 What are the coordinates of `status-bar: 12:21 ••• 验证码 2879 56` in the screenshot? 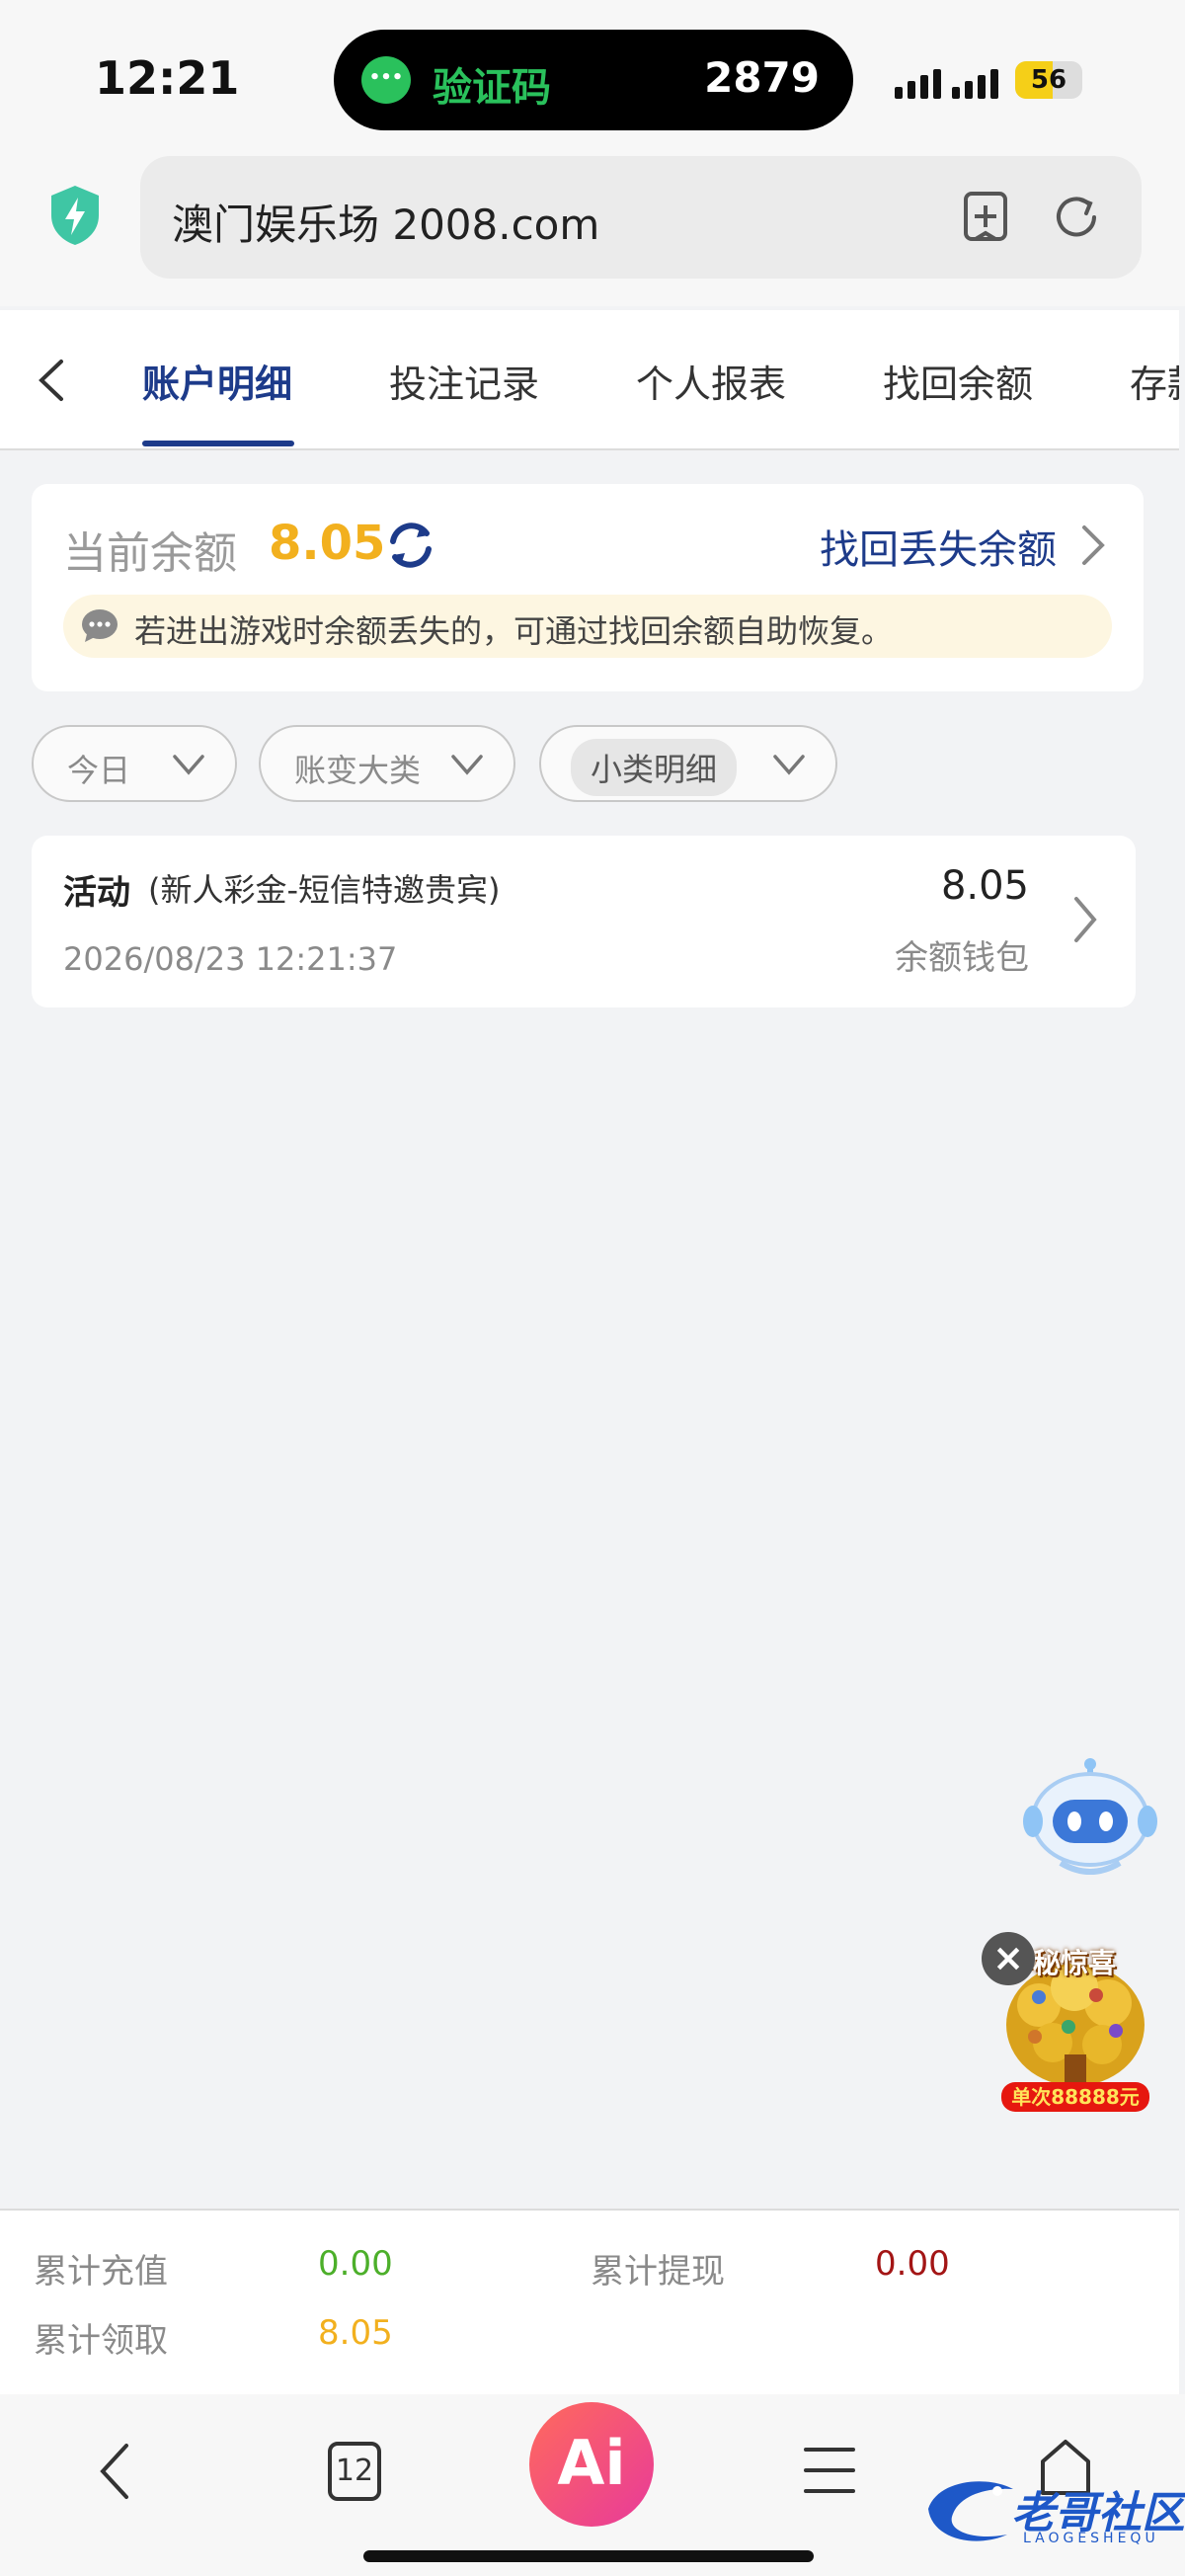 It's located at (592, 74).